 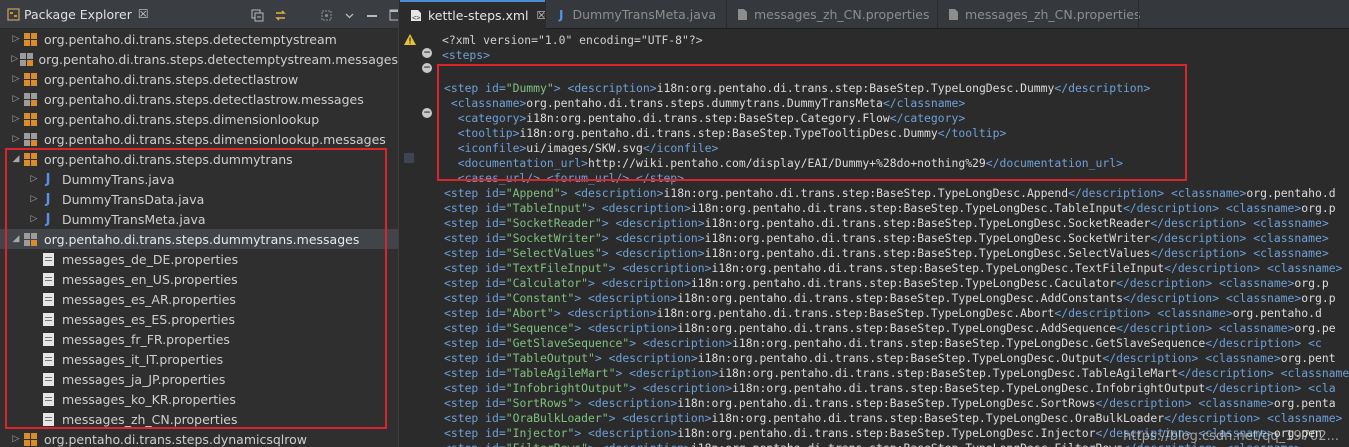 I want to click on tree-item-label: messages_ja_JP.properties, so click(x=144, y=379).